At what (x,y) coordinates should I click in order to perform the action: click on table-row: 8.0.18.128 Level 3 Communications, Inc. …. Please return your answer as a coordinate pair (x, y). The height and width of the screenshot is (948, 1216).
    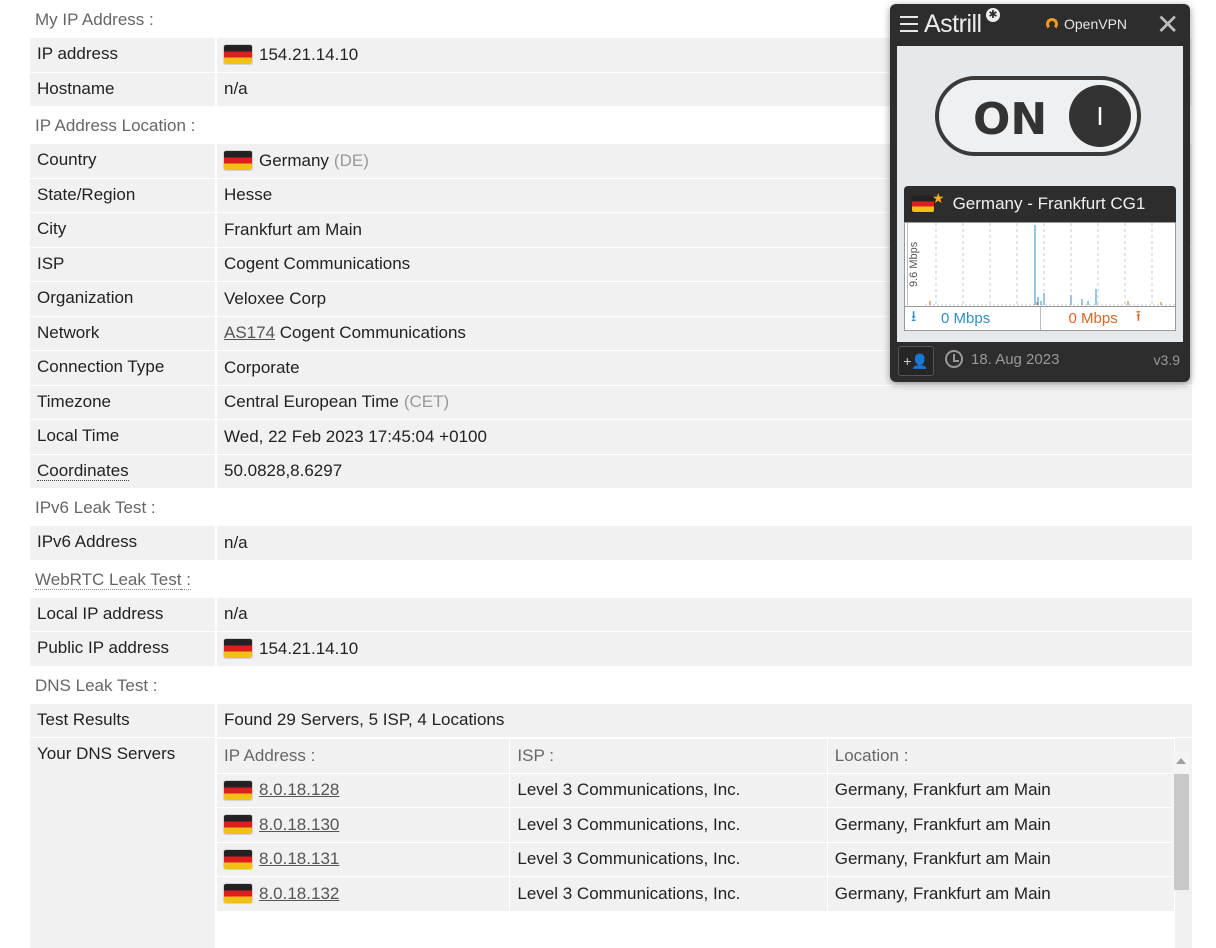
    Looking at the image, I should click on (696, 789).